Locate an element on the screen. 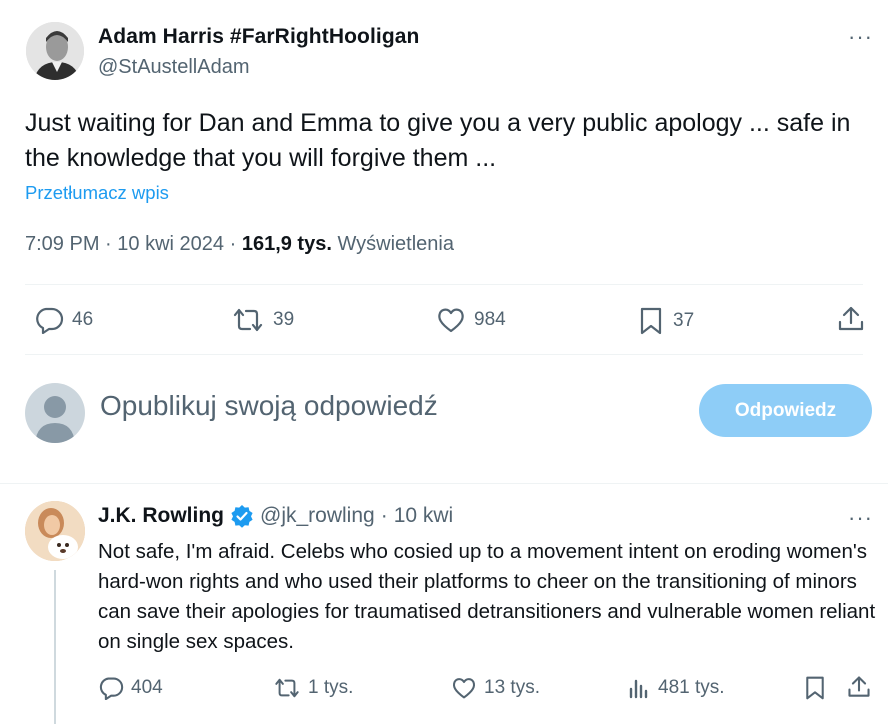 This screenshot has width=888, height=724. repost-count: 39 is located at coordinates (284, 319).